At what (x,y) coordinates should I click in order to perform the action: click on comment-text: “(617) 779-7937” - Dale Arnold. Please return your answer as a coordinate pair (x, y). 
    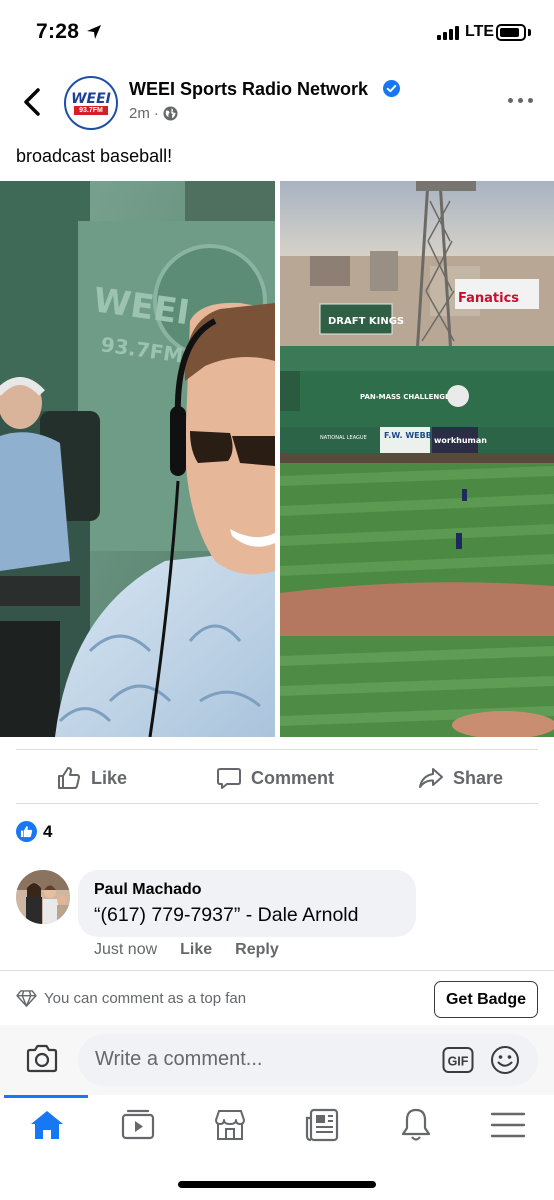
    Looking at the image, I should click on (226, 915).